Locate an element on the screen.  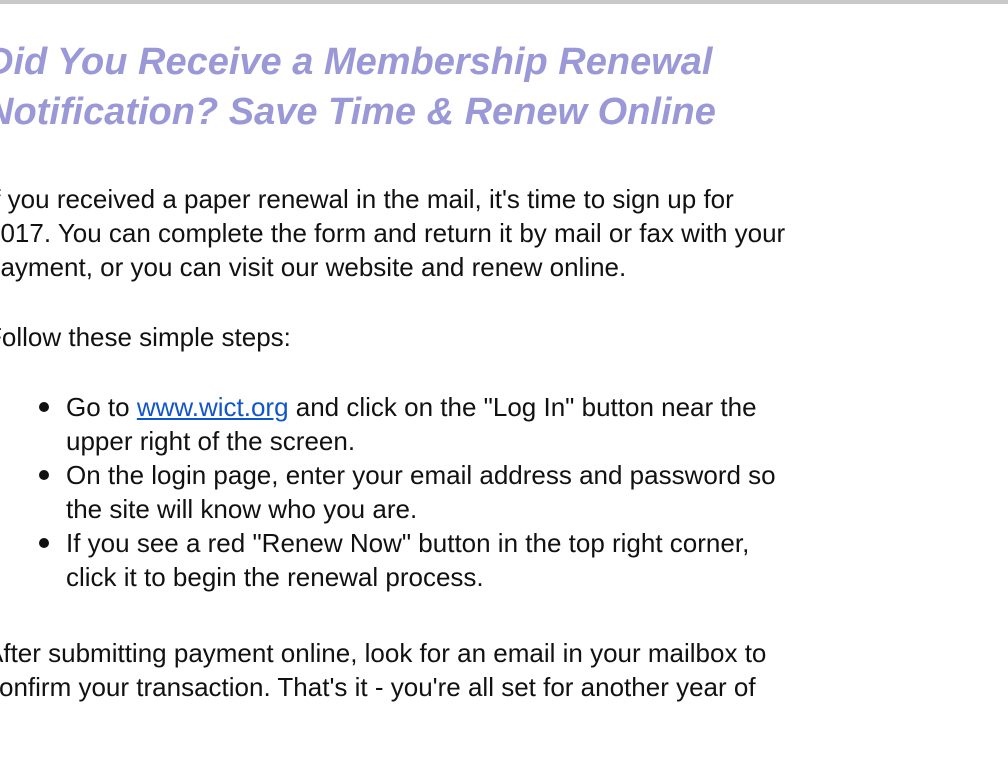
wict-website-link: www.wict.org is located at coordinates (213, 407).